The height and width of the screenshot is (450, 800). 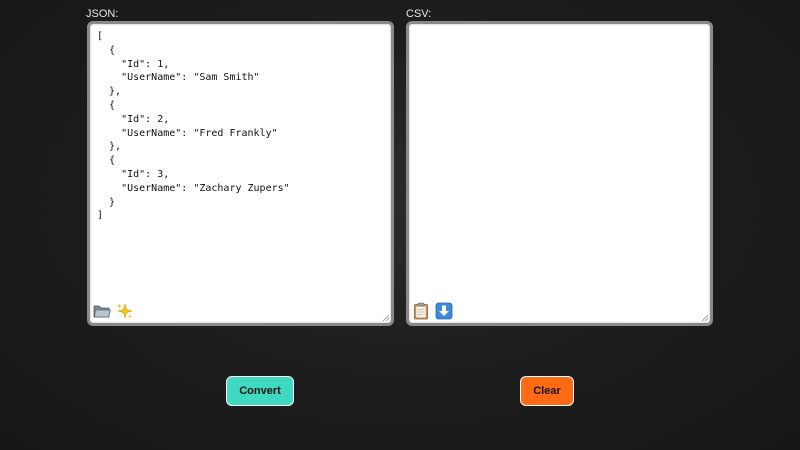 What do you see at coordinates (102, 311) in the screenshot?
I see `folder-open-icon` at bounding box center [102, 311].